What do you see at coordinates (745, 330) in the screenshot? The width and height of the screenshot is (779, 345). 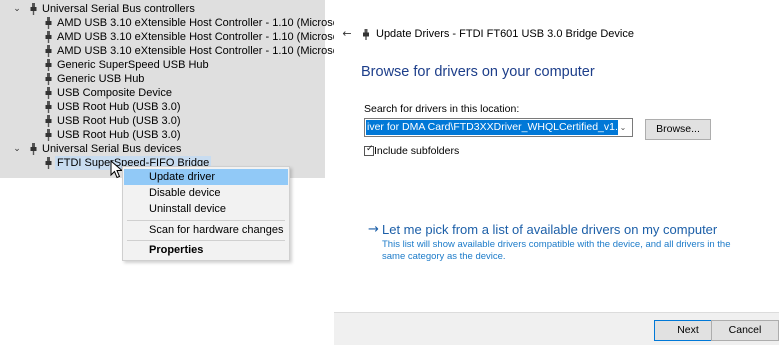 I see `cancel-button: Cancel` at bounding box center [745, 330].